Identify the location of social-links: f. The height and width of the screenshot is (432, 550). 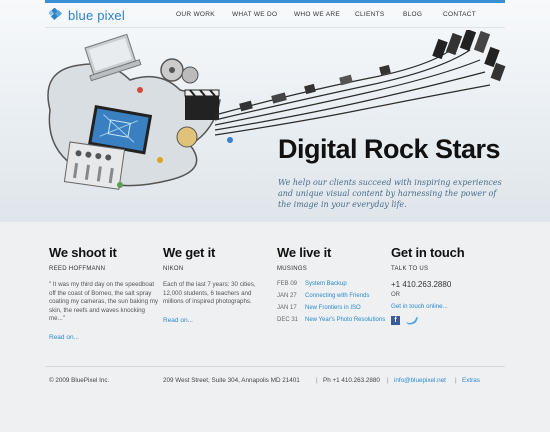
(446, 320).